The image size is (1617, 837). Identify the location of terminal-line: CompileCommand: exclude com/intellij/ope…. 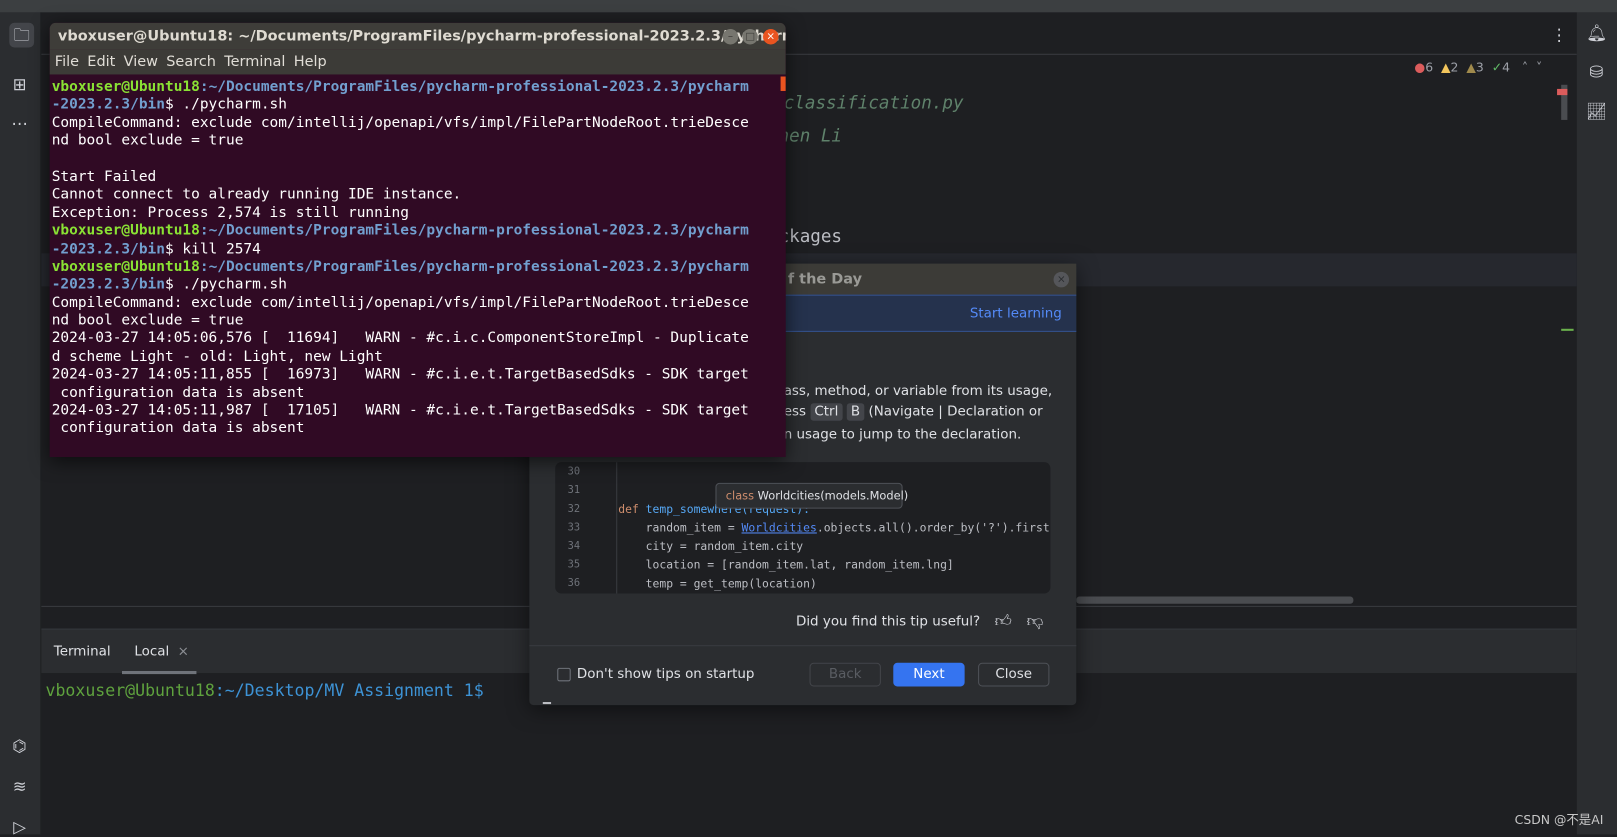
(419, 303).